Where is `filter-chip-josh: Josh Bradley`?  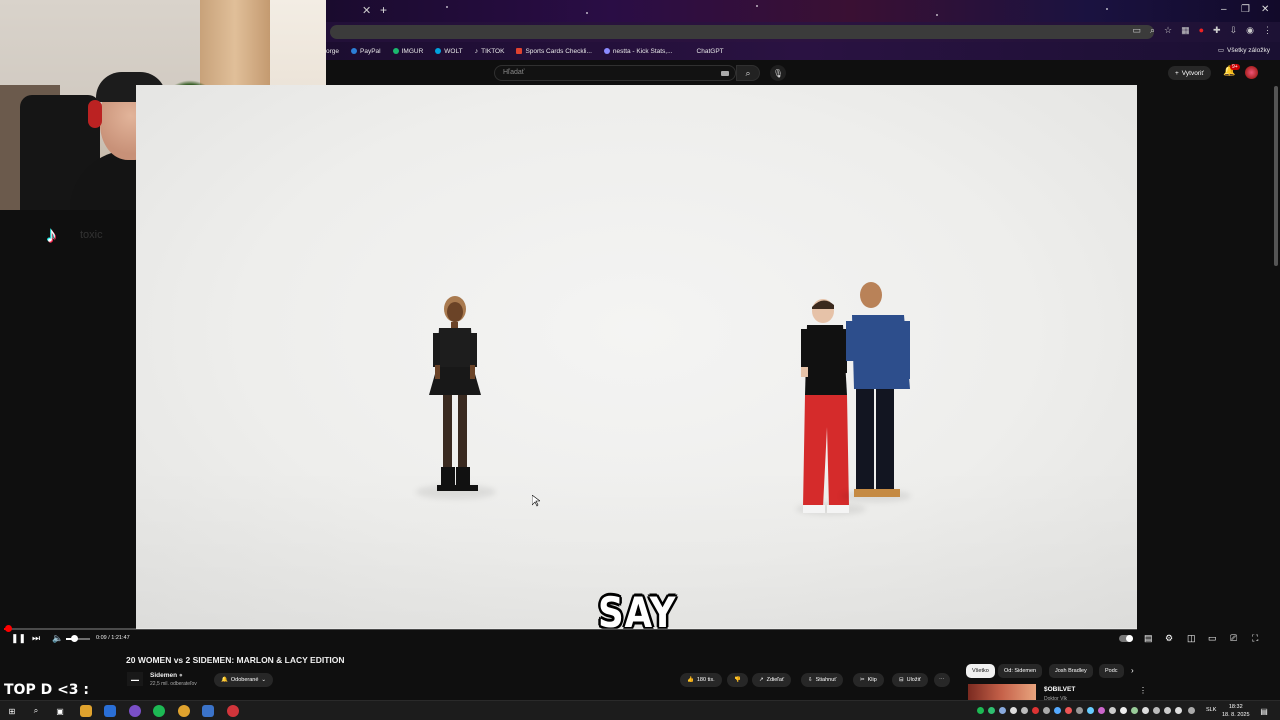
filter-chip-josh: Josh Bradley is located at coordinates (1071, 671).